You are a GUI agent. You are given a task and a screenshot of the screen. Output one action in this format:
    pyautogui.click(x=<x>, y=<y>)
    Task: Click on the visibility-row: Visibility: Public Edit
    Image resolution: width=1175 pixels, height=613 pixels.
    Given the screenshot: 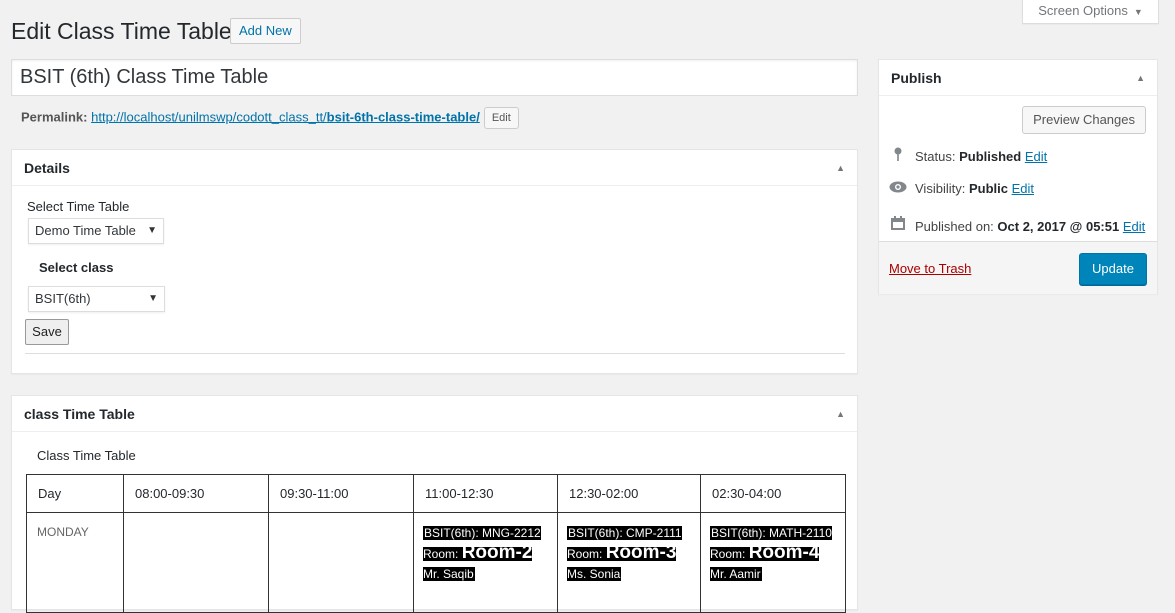 What is the action you would take?
    pyautogui.click(x=961, y=188)
    